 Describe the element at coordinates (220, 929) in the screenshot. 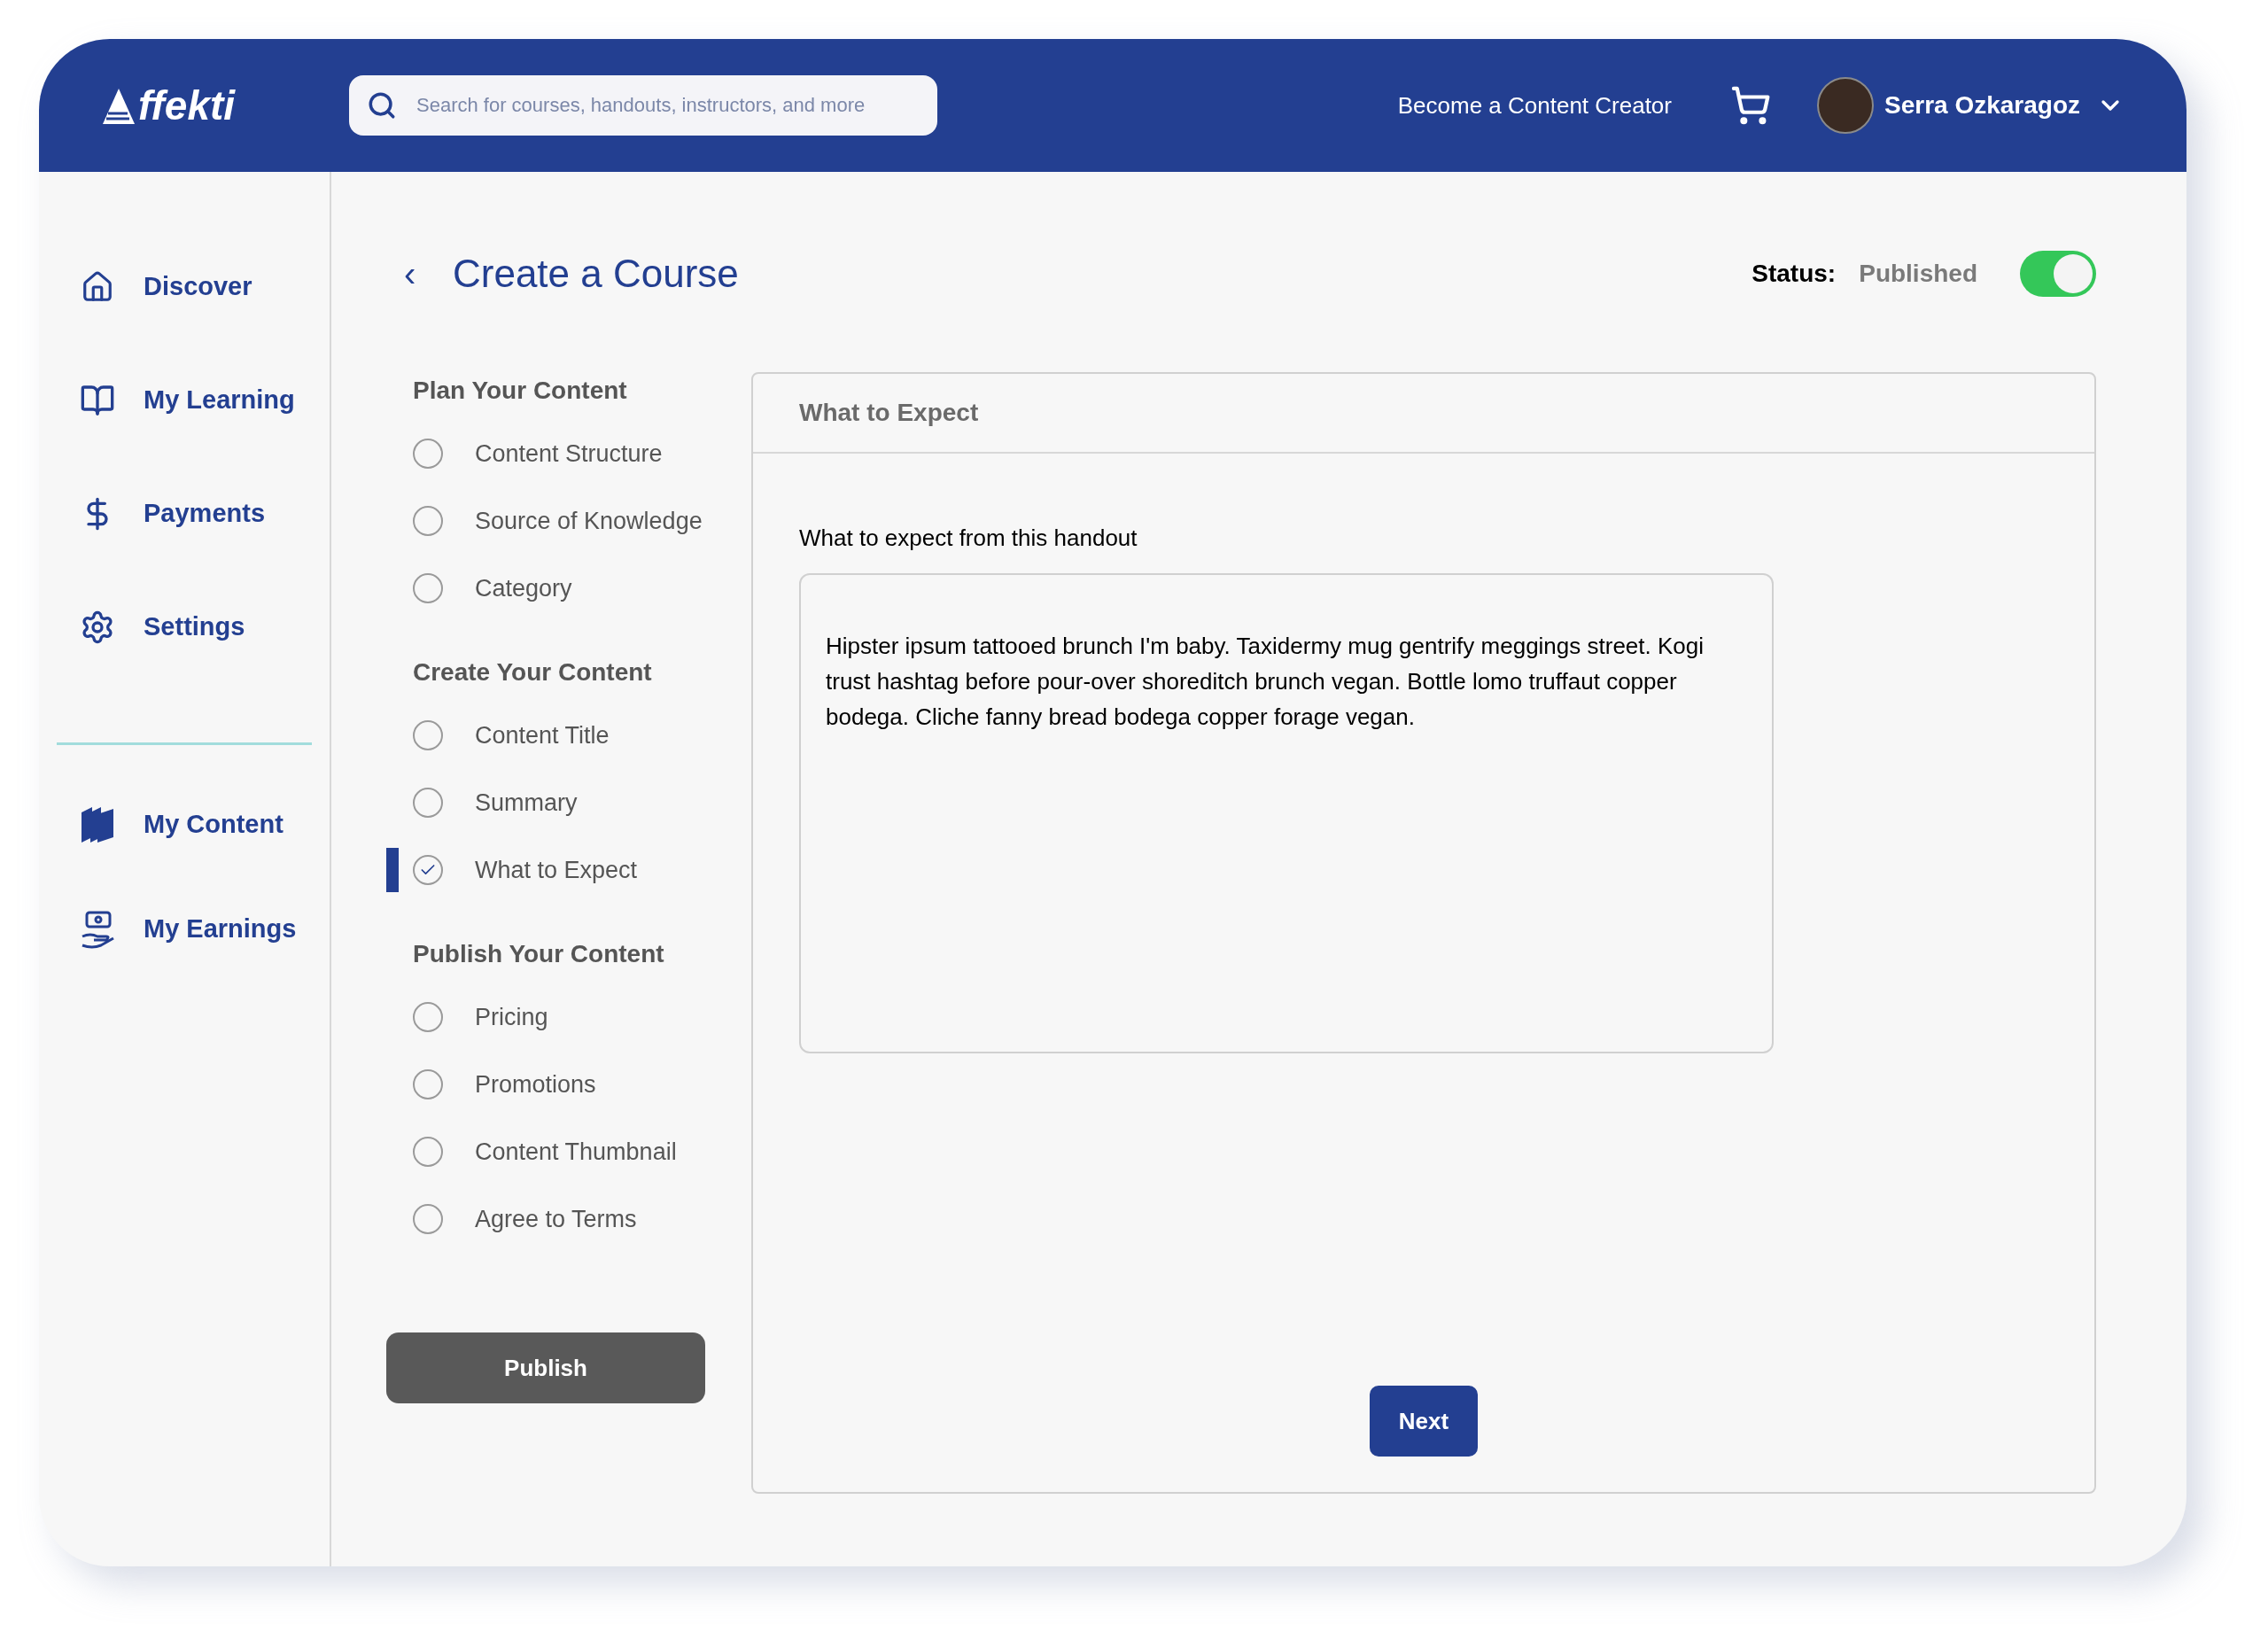

I see `sidebar-item: My Earnings` at that location.